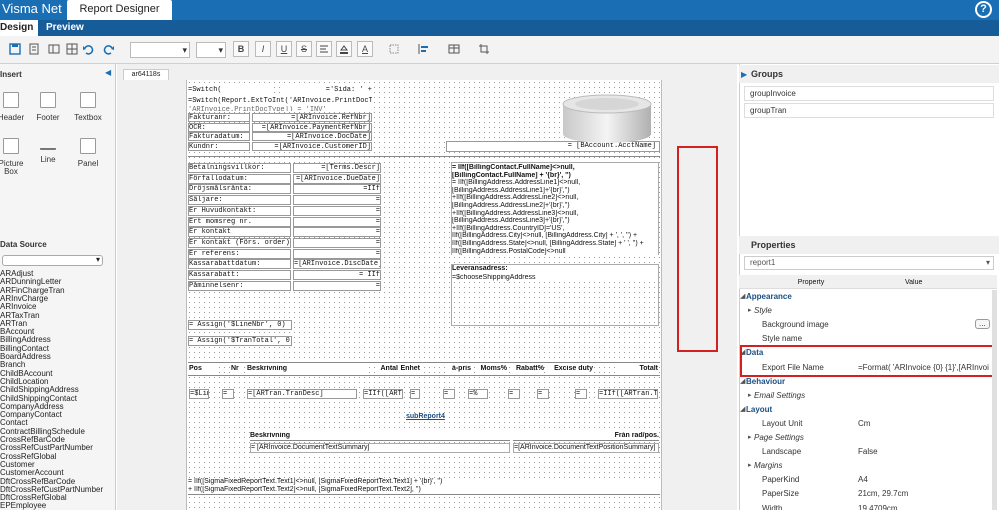  What do you see at coordinates (869, 263) in the screenshot?
I see `object-select: report1 ▾` at bounding box center [869, 263].